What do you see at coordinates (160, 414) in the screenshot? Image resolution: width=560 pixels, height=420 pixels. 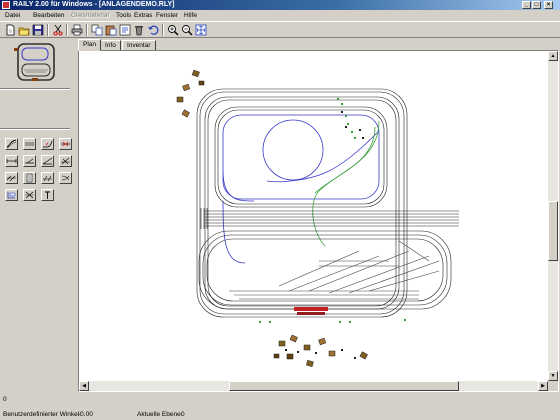 I see `level-label: Aktuelle Ebene:` at bounding box center [160, 414].